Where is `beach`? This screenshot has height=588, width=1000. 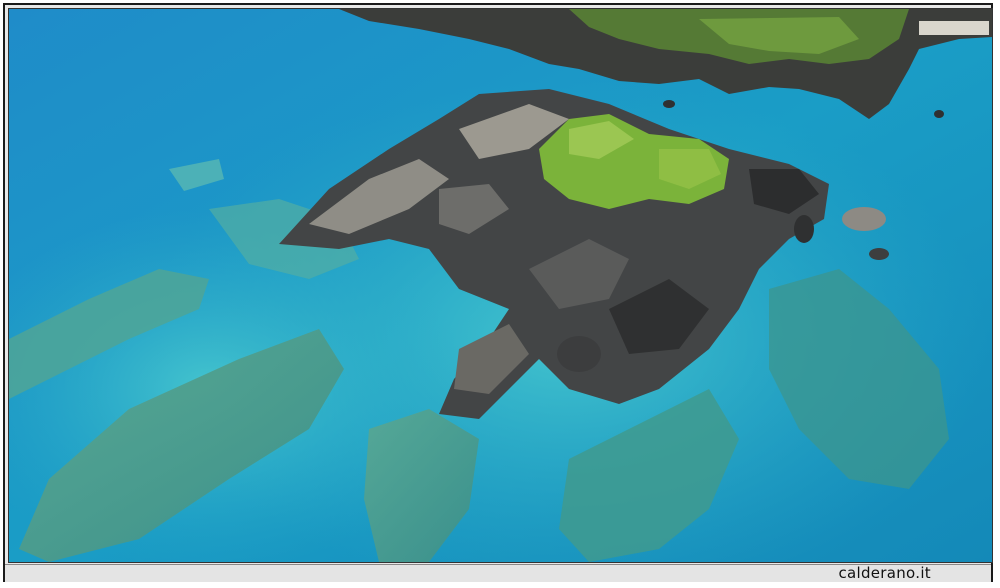 beach is located at coordinates (954, 28).